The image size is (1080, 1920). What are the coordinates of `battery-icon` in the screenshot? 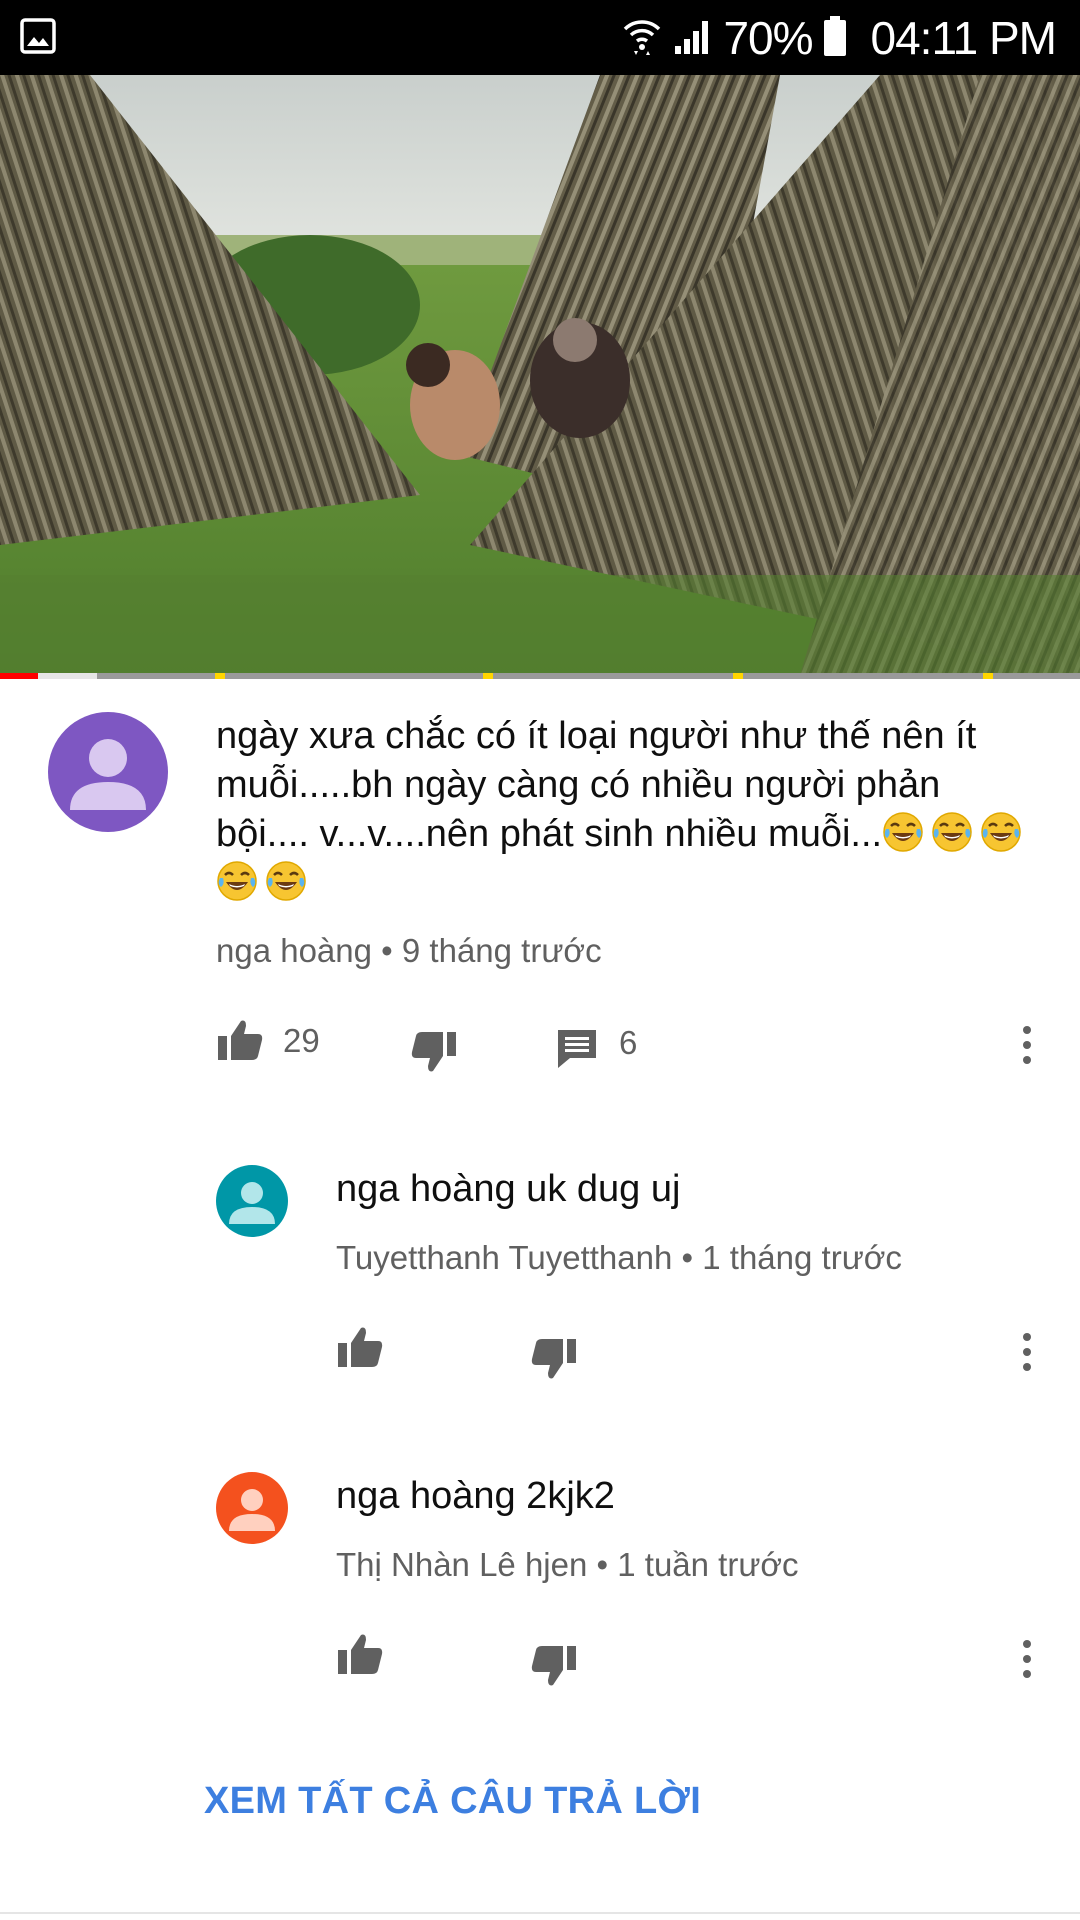 It's located at (835, 38).